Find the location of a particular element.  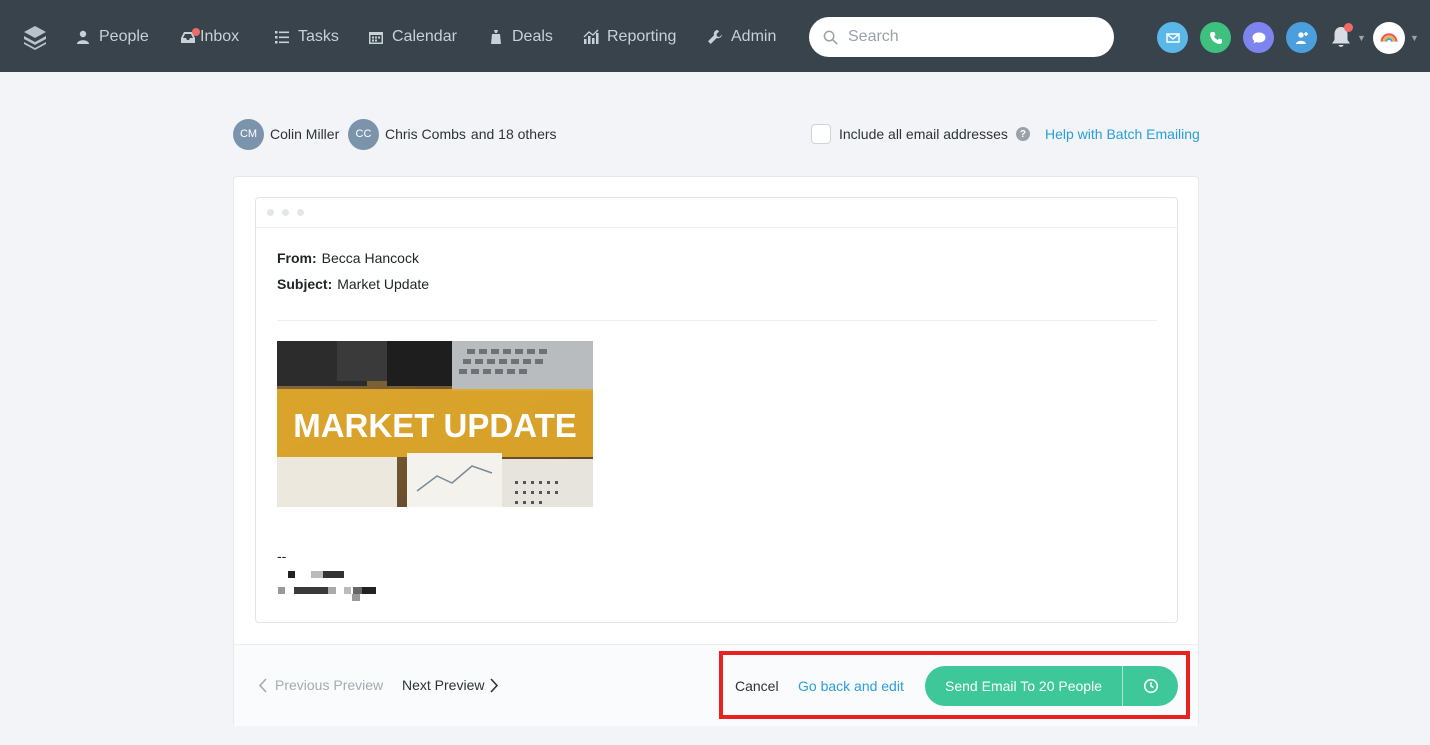

next-preview-label: Next Preview is located at coordinates (443, 685).